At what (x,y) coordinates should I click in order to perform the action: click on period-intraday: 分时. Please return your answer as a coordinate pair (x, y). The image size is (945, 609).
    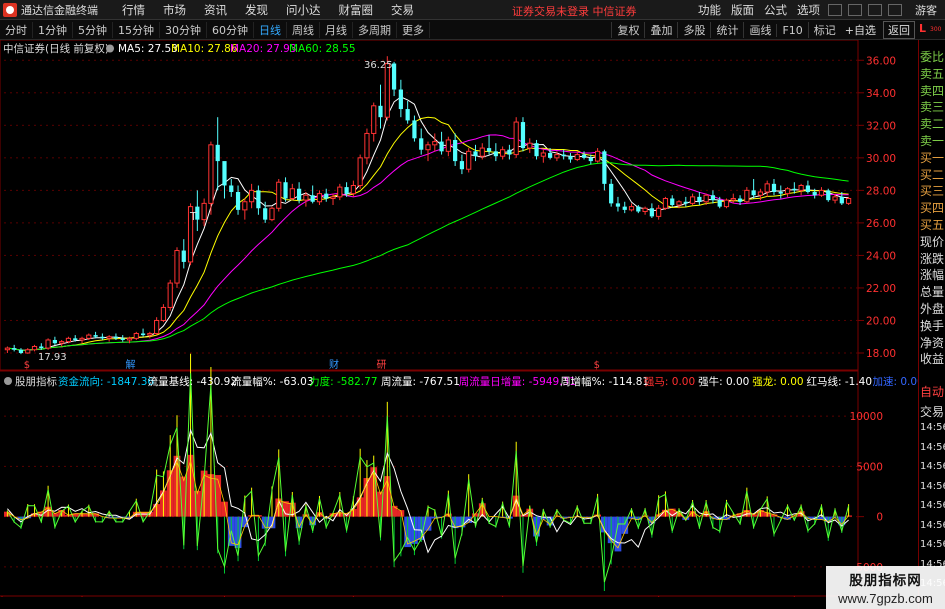
    Looking at the image, I should click on (16, 29).